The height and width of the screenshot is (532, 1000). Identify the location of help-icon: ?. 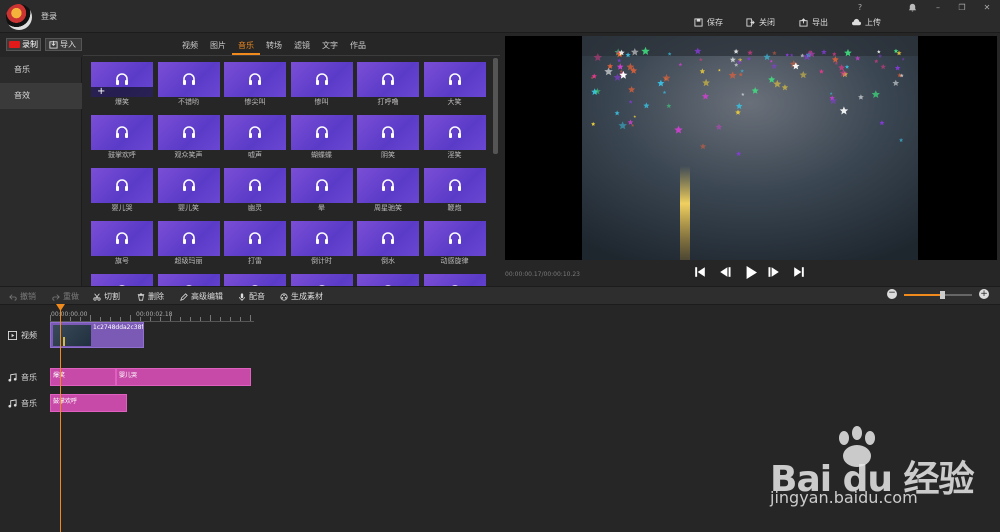
(860, 8).